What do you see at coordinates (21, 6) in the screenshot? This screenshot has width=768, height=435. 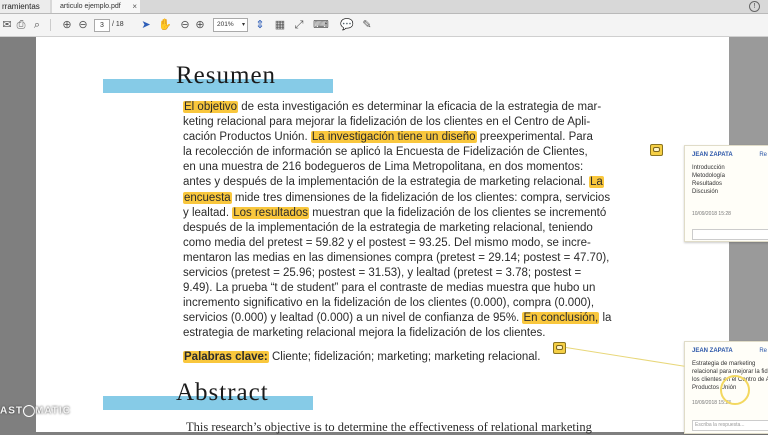 I see `tab-tools-label: rramientas` at bounding box center [21, 6].